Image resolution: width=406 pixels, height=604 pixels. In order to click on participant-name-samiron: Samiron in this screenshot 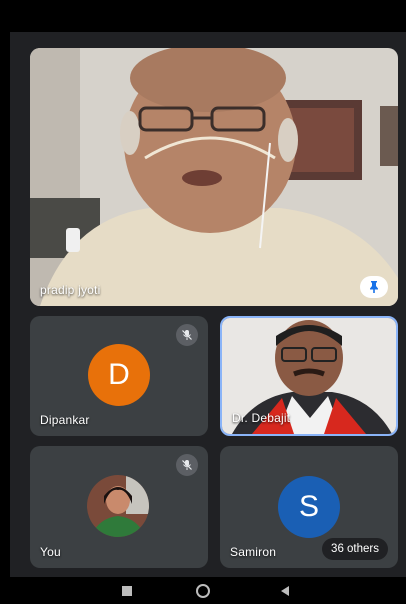, I will do `click(253, 552)`.